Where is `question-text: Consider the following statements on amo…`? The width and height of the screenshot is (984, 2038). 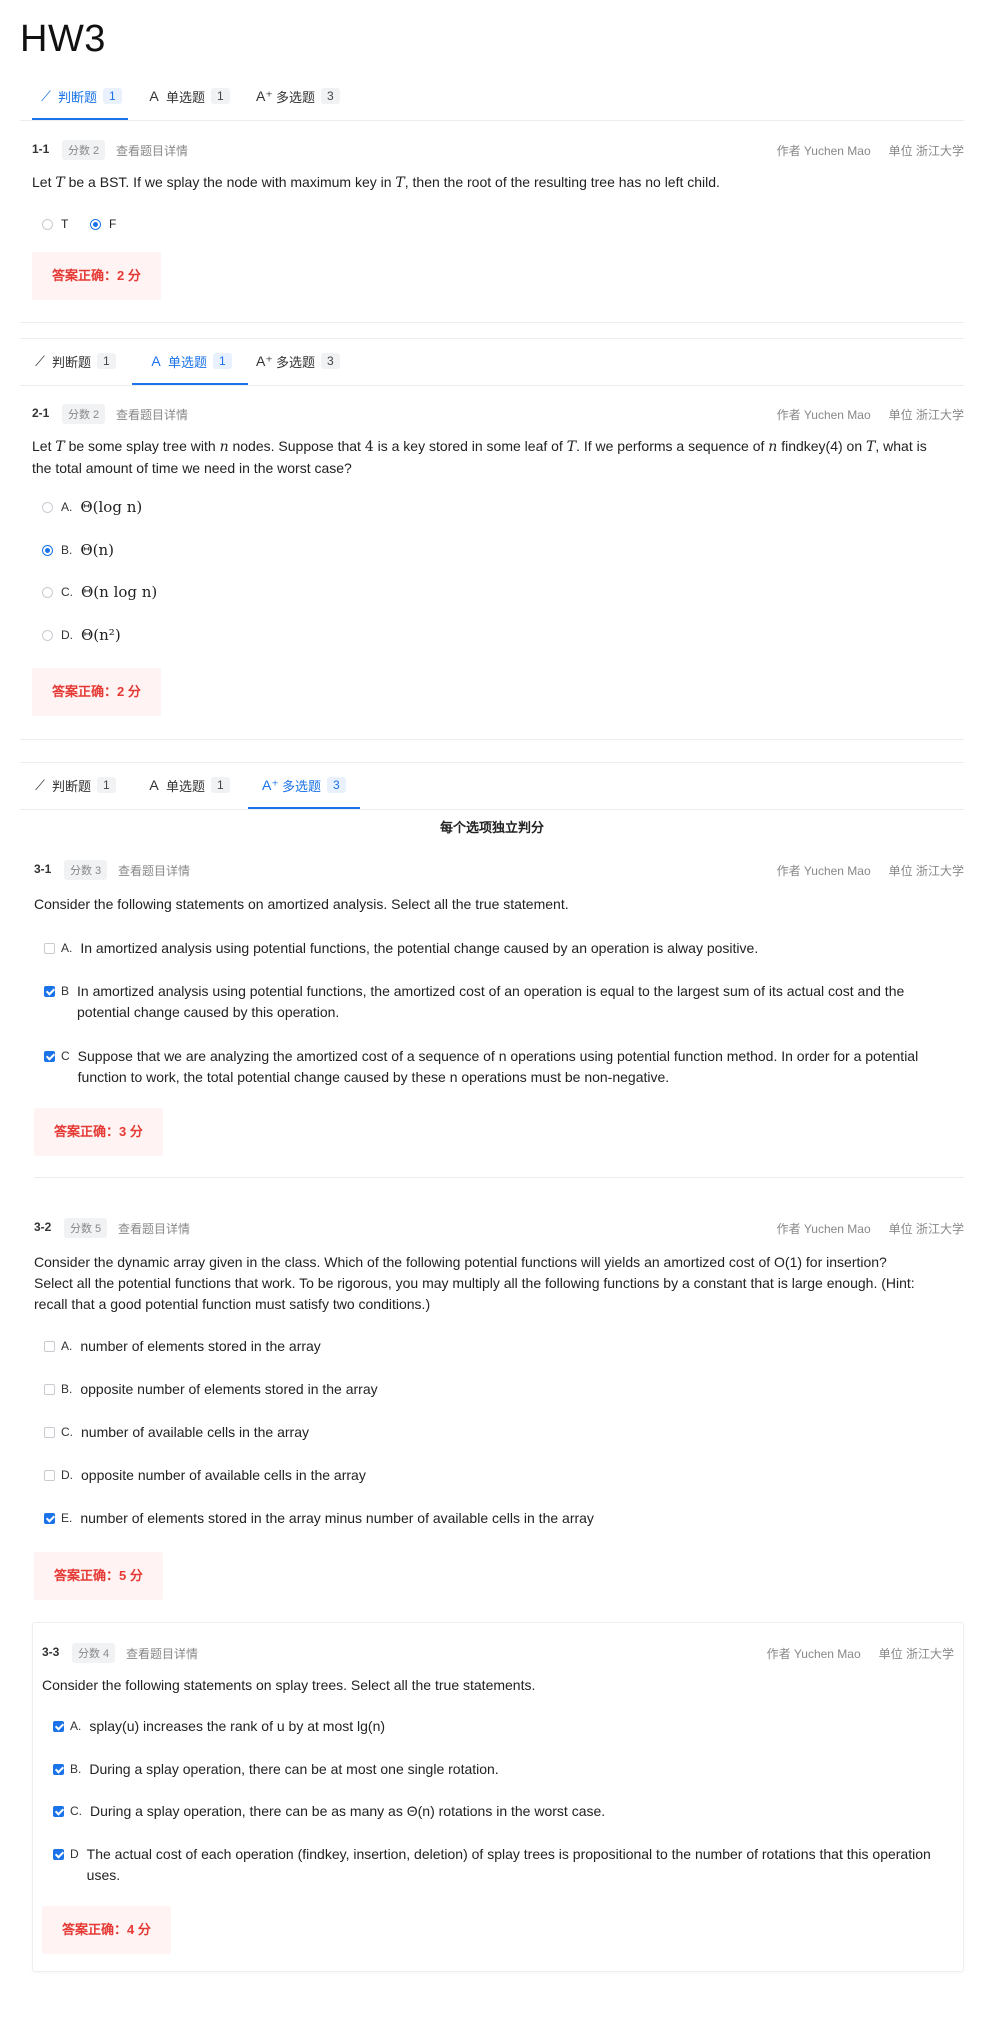 question-text: Consider the following statements on amo… is located at coordinates (301, 904).